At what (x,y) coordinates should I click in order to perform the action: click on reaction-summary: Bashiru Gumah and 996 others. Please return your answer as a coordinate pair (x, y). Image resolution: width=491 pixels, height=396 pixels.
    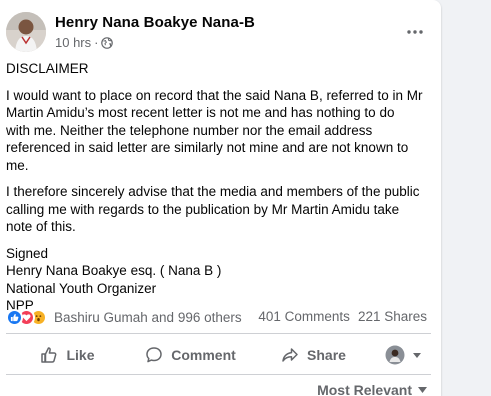
    Looking at the image, I should click on (124, 317).